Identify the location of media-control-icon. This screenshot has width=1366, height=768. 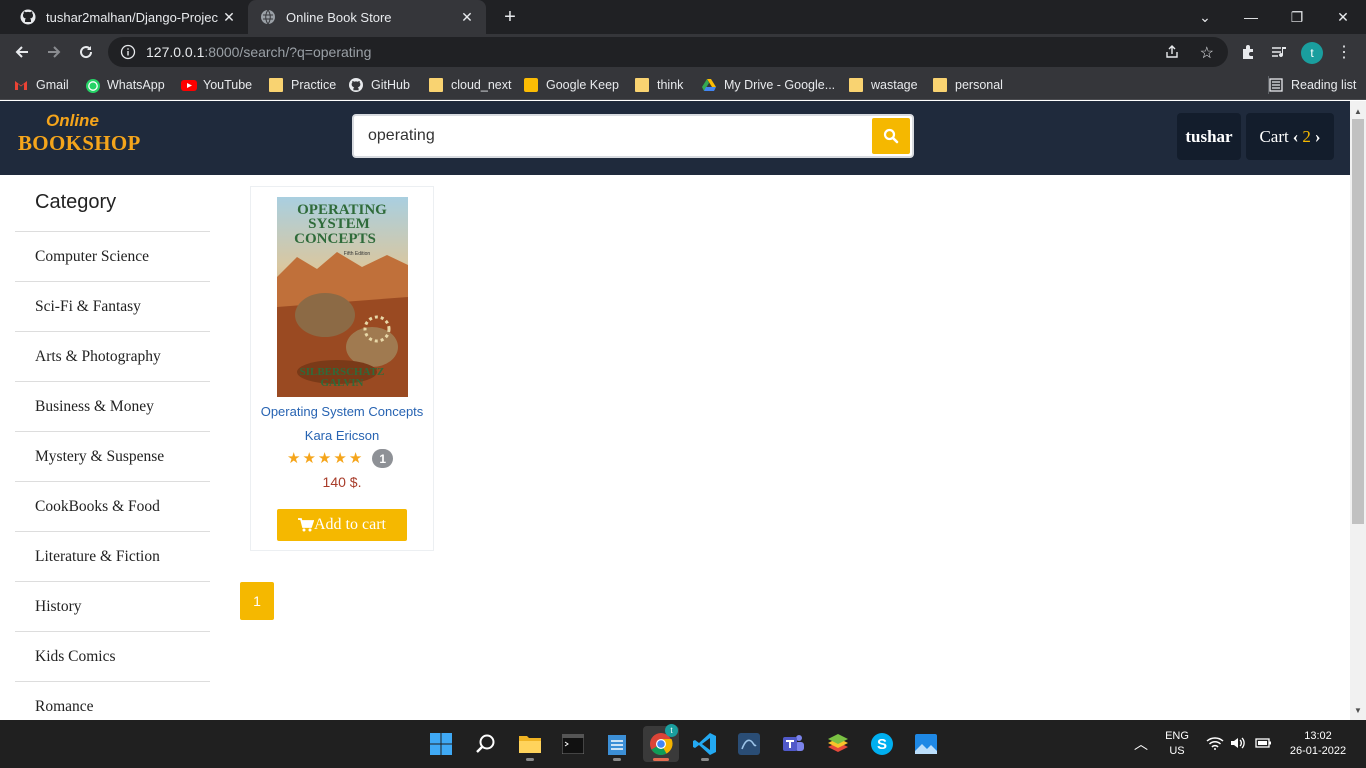
(1279, 52).